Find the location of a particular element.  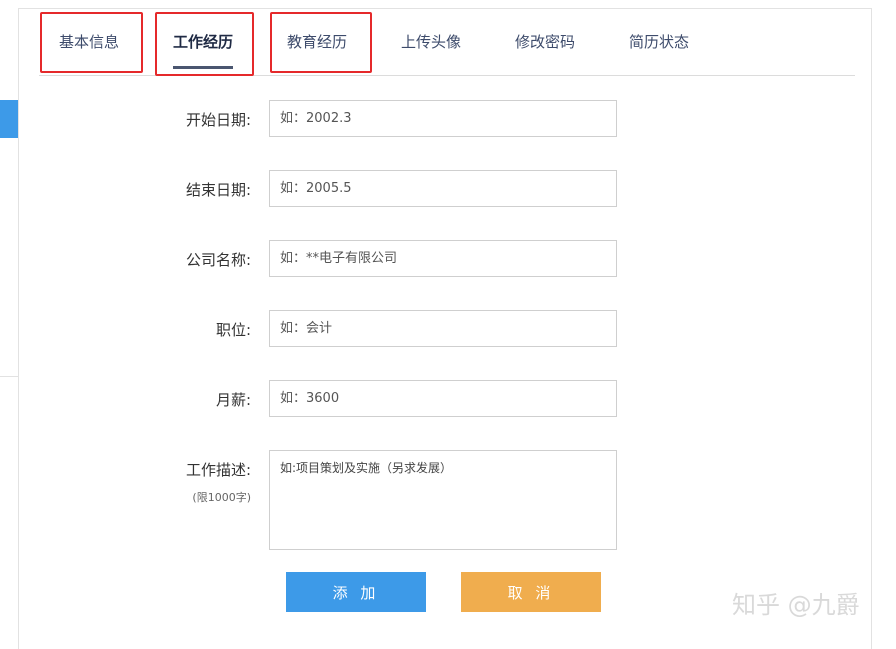

job-description-limit-hint: (限1000字) is located at coordinates (221, 497).